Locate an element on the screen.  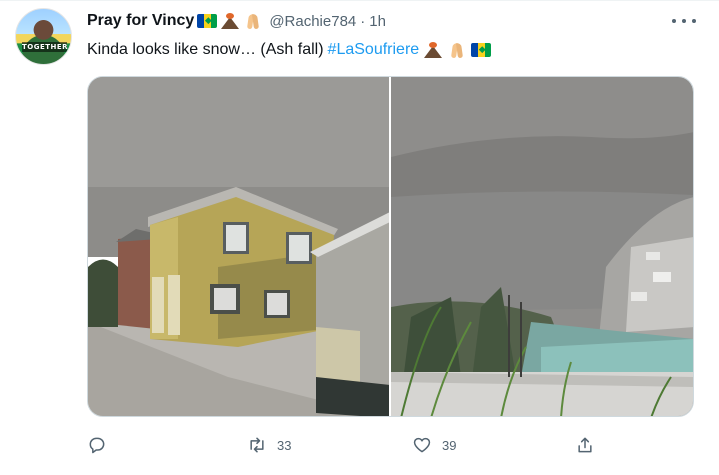
more-options-button is located at coordinates (684, 21).